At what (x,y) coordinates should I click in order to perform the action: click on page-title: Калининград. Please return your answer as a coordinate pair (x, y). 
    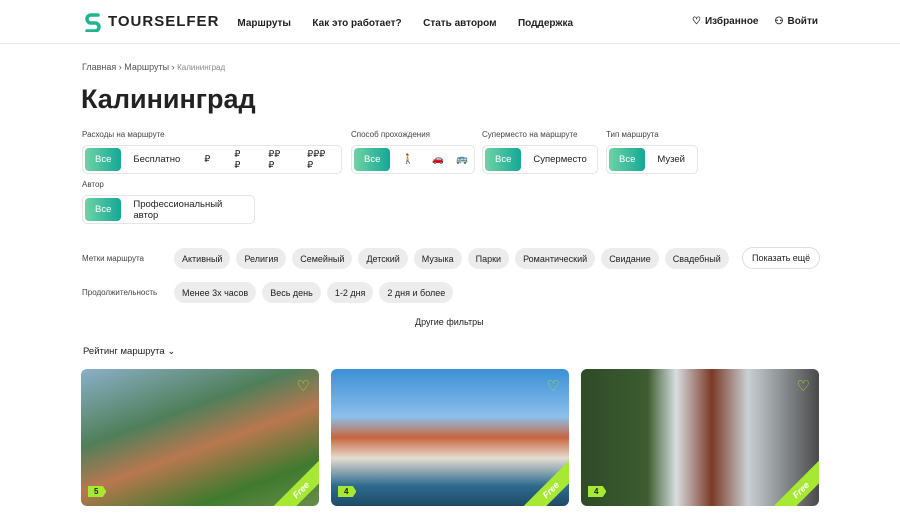
    Looking at the image, I should click on (168, 99).